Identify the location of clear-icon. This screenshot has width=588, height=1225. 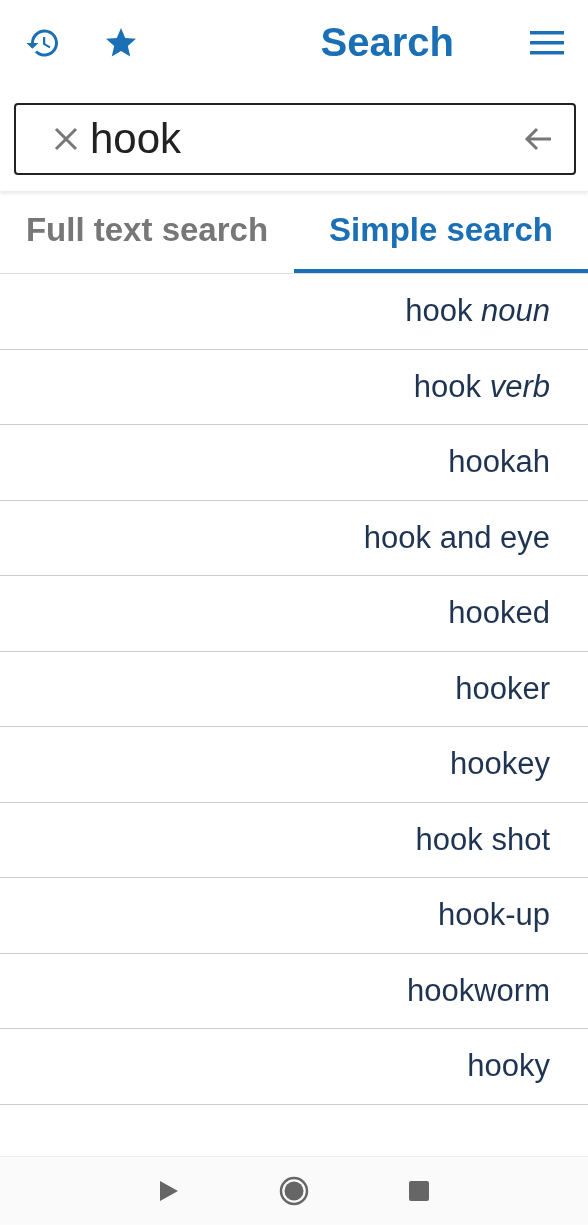
(66, 139).